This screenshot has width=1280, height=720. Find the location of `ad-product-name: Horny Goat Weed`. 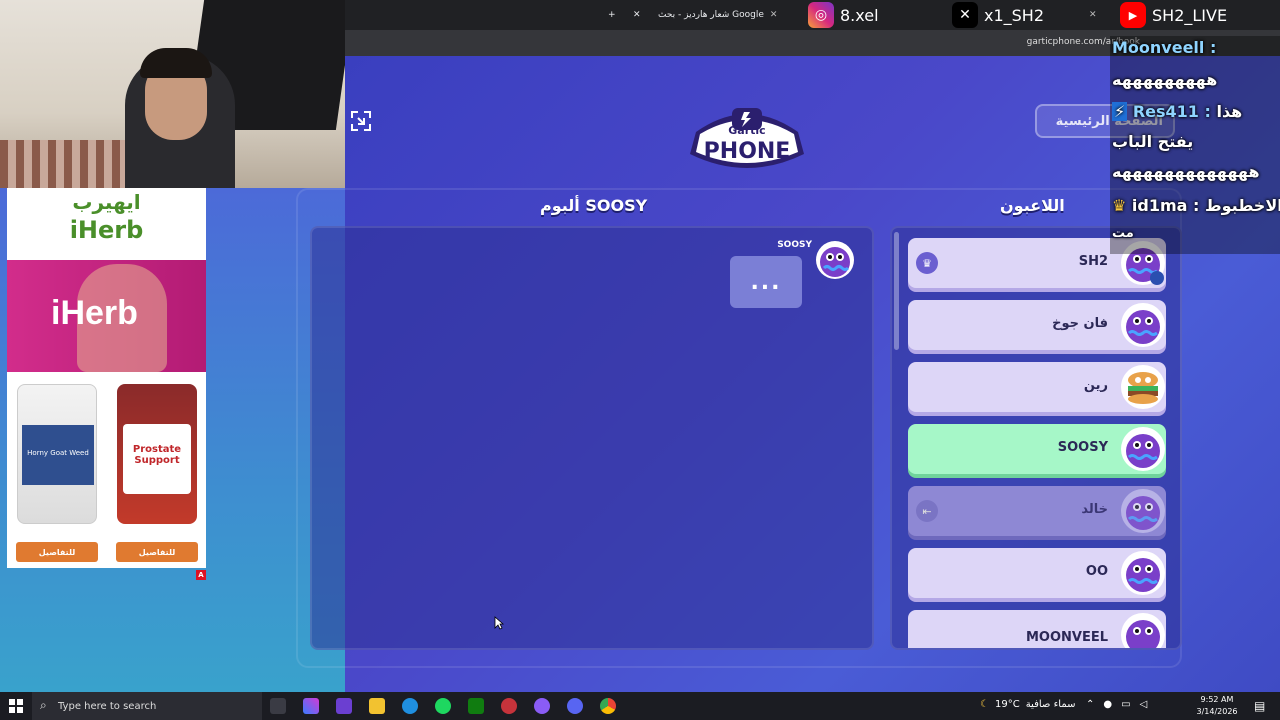

ad-product-name: Horny Goat Weed is located at coordinates (58, 453).